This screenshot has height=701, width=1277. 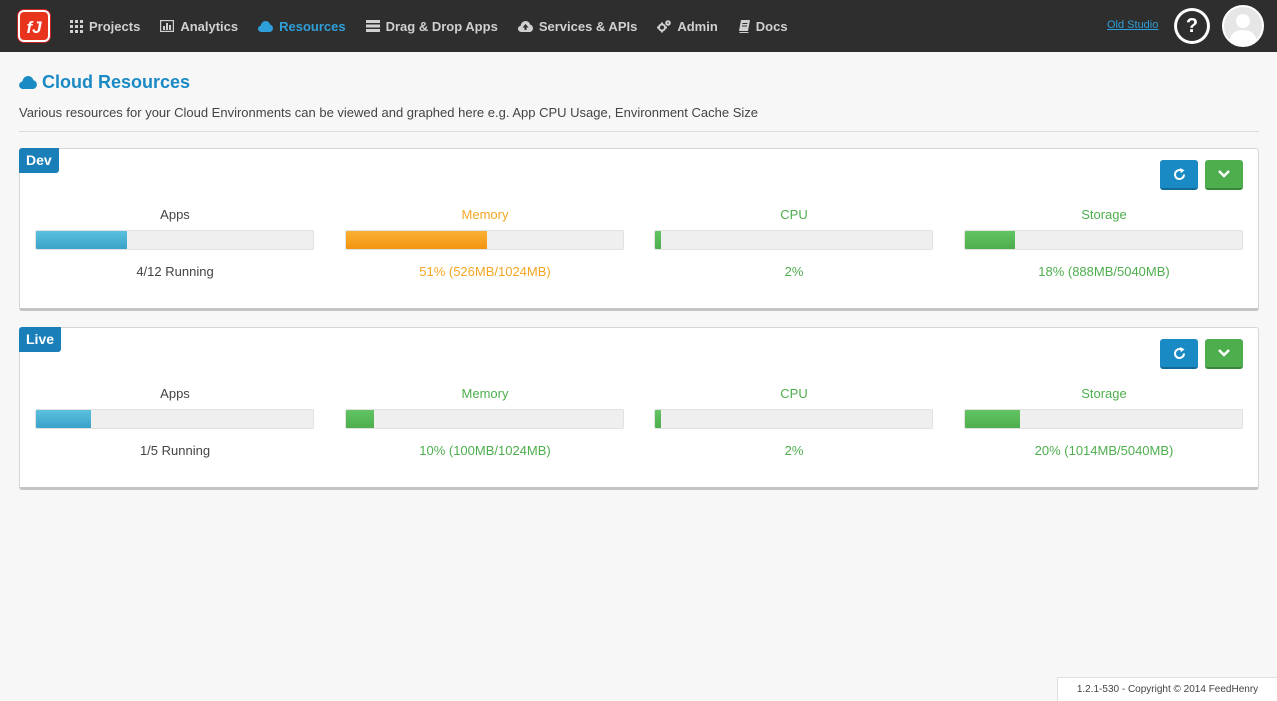 I want to click on user-silhouette-icon, so click(x=1243, y=29).